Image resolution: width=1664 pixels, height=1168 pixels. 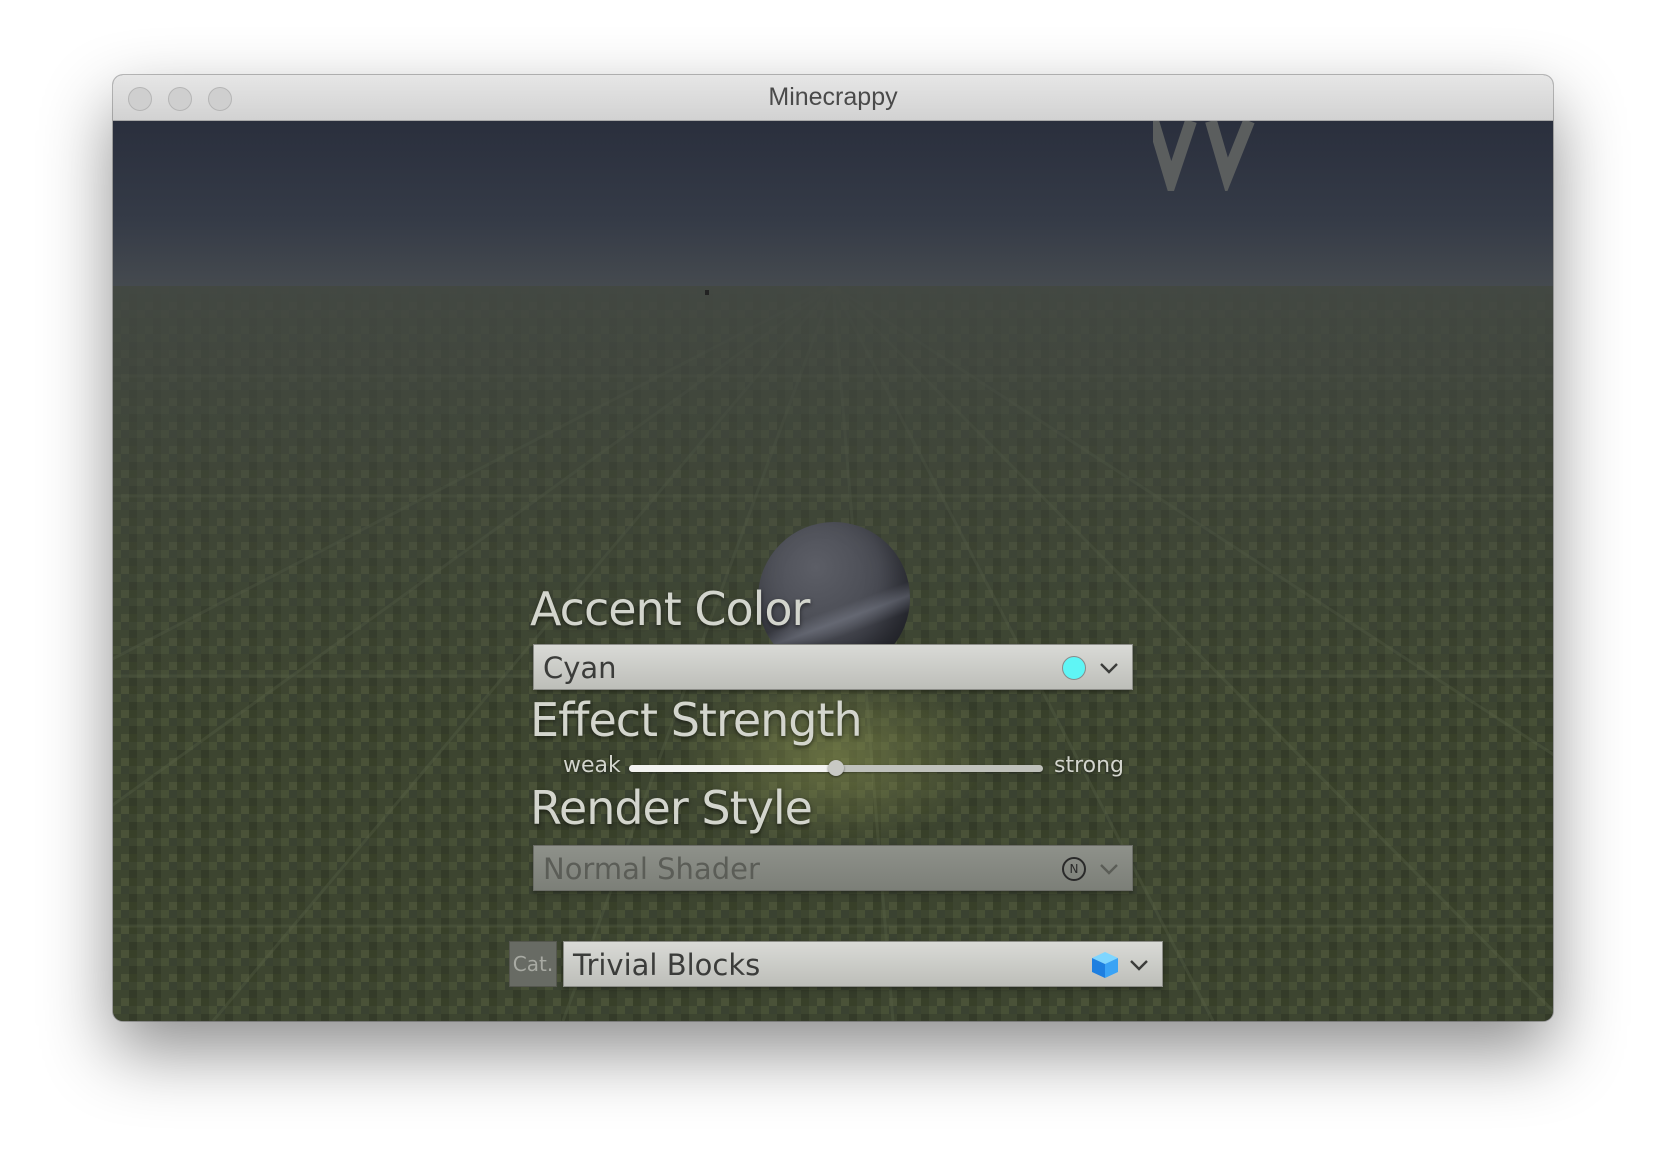 I want to click on block-category-dropdown: Trivial Blocks, so click(x=863, y=964).